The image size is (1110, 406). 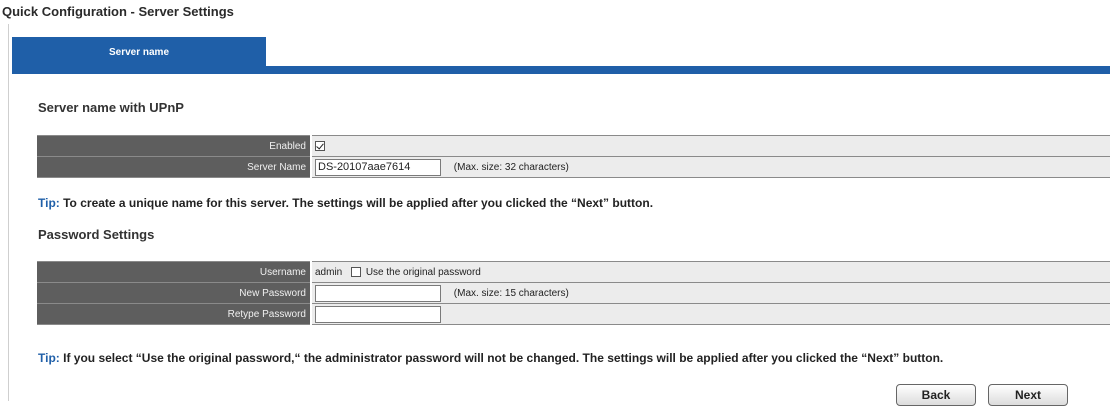 I want to click on upnp-section-title: Server name with UPnP, so click(x=111, y=107).